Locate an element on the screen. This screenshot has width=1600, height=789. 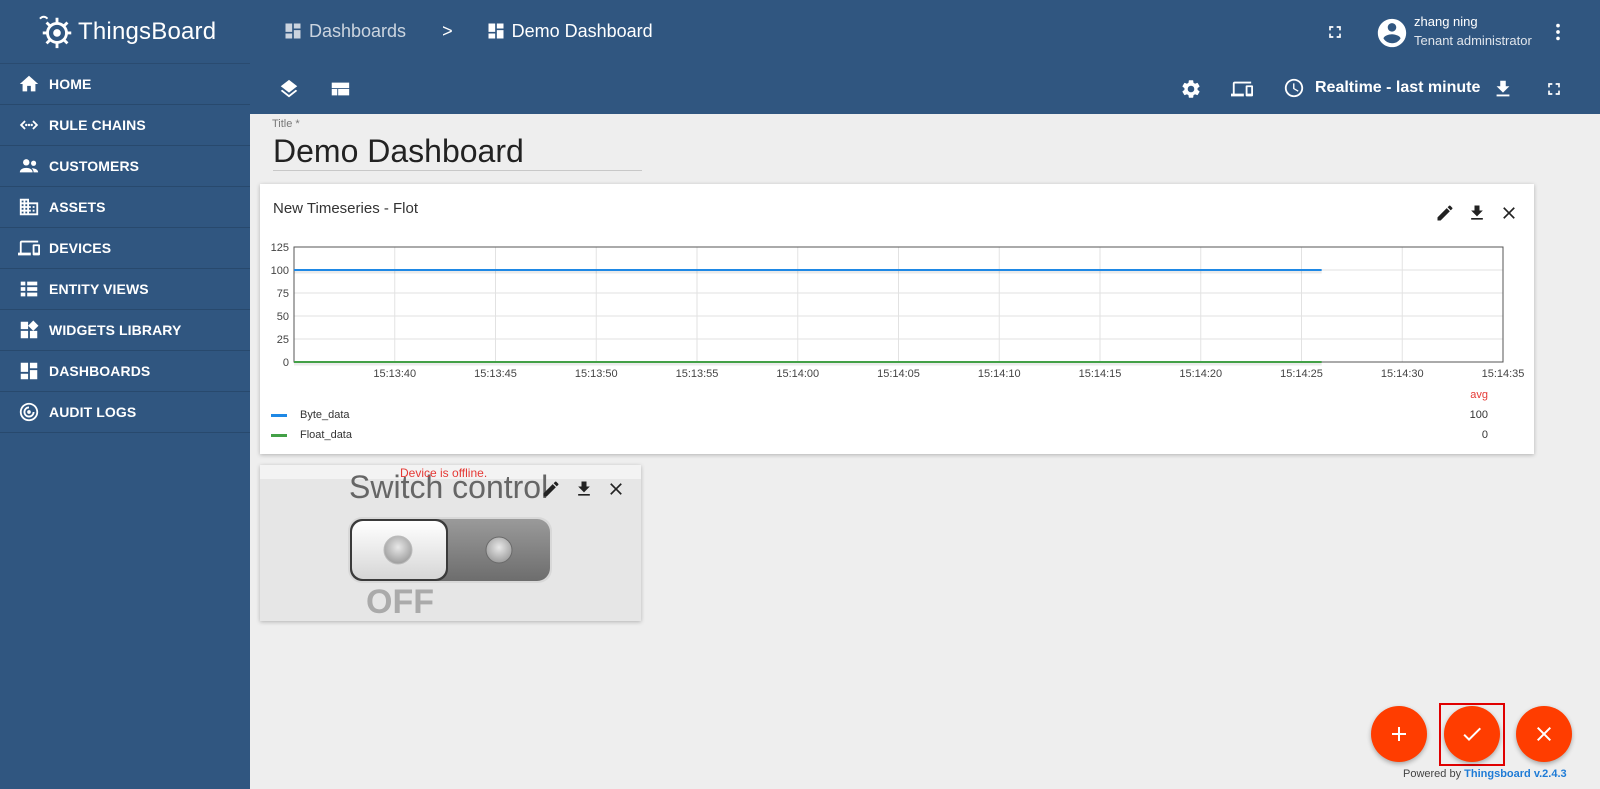
pencil-icon is located at coordinates (551, 489).